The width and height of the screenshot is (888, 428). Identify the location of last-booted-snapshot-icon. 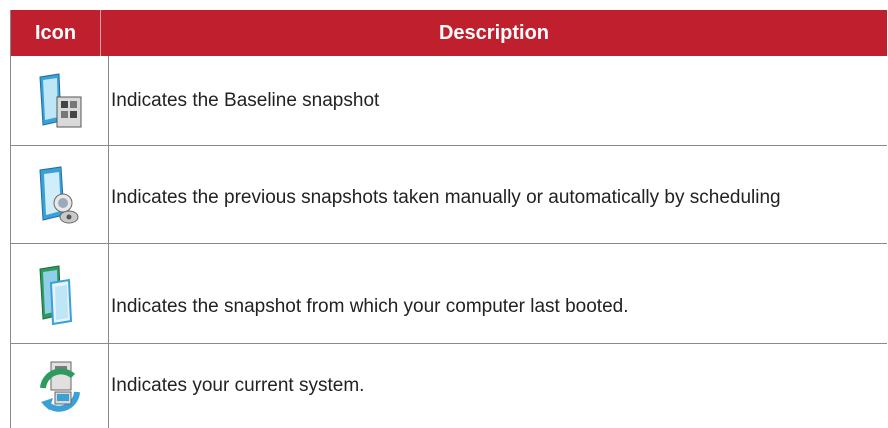
(60, 294).